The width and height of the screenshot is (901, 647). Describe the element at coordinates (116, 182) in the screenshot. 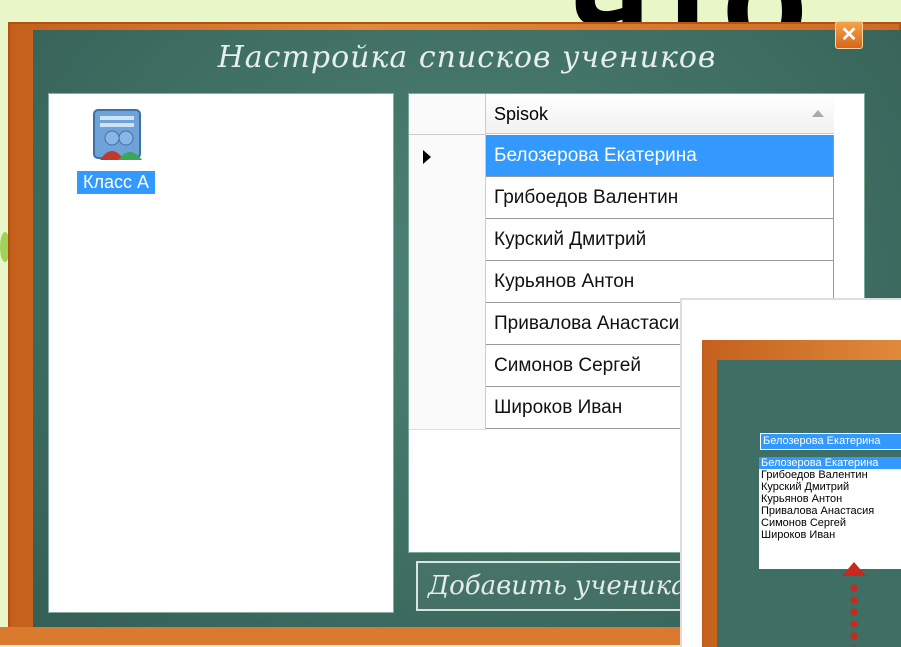

I see `class-item-label: Класс А` at that location.